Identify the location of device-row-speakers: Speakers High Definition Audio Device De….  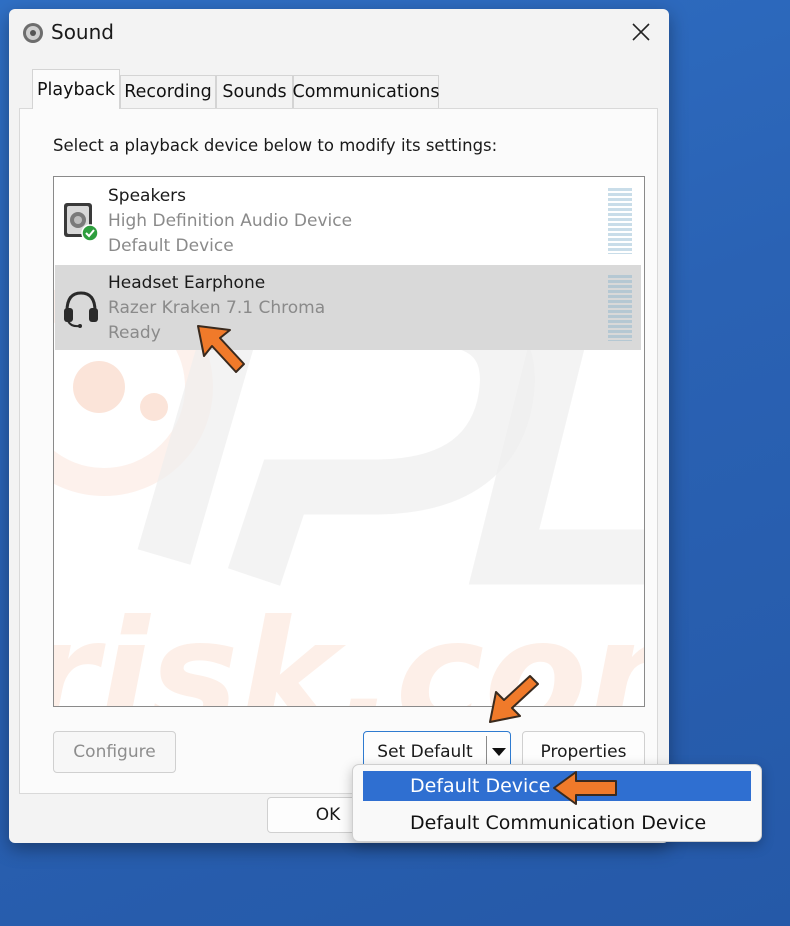
(348, 220).